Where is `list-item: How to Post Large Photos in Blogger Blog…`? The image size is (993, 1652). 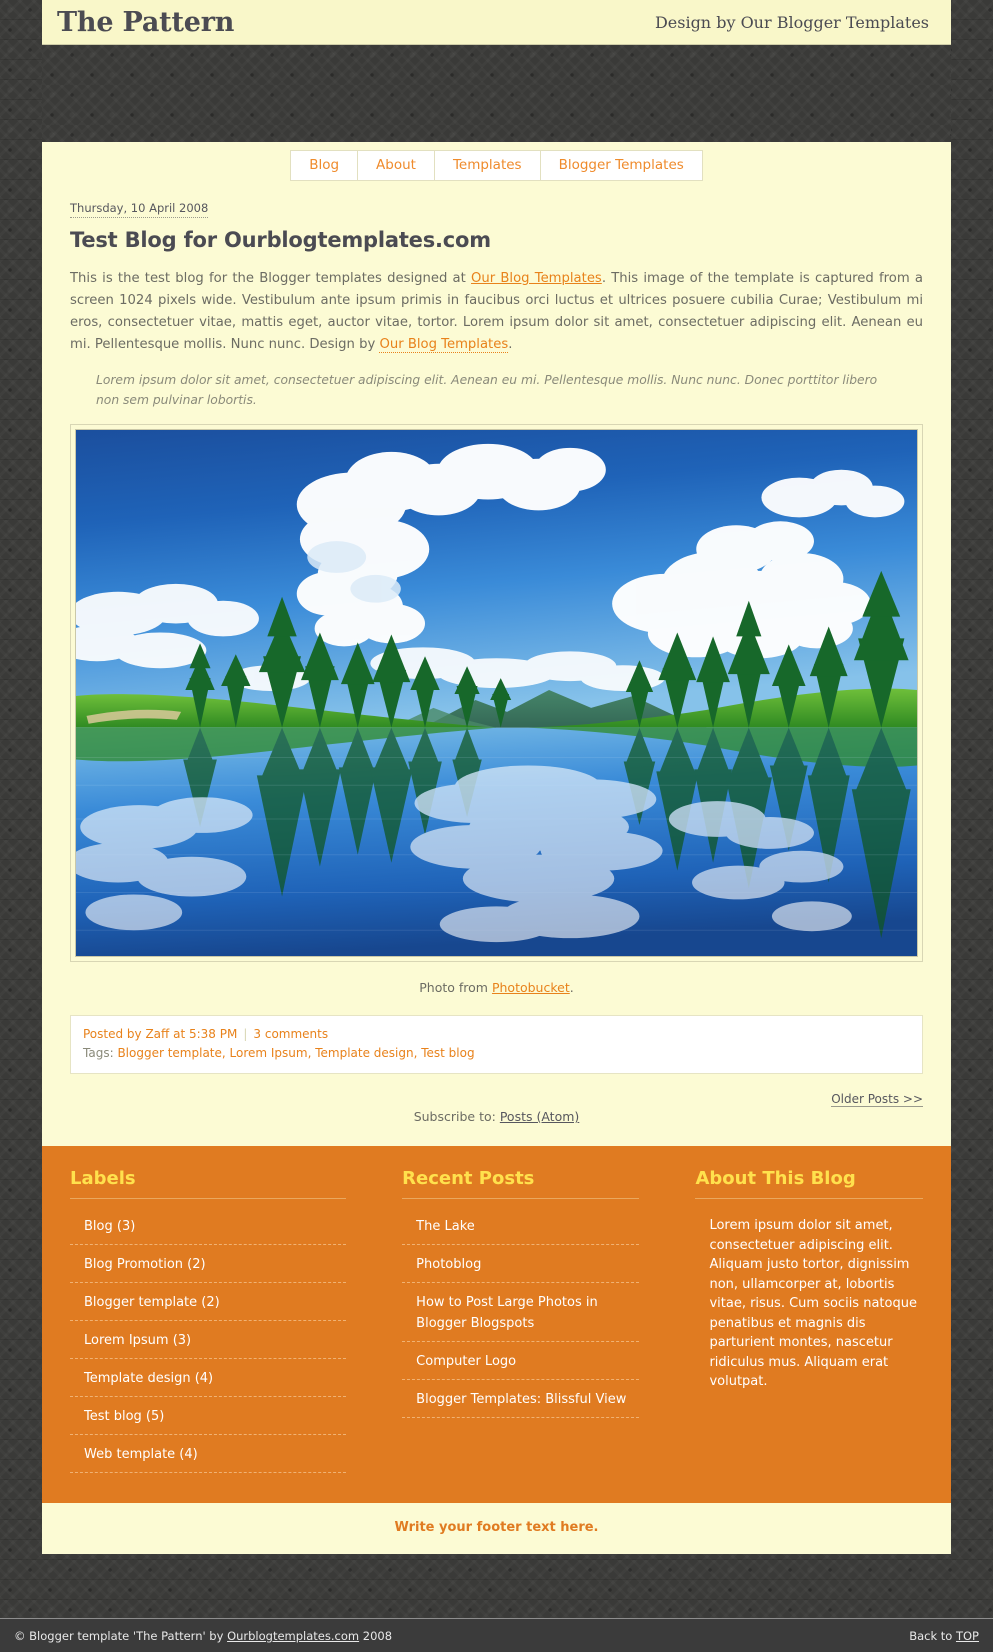 list-item: How to Post Large Photos in Blogger Blog… is located at coordinates (521, 1312).